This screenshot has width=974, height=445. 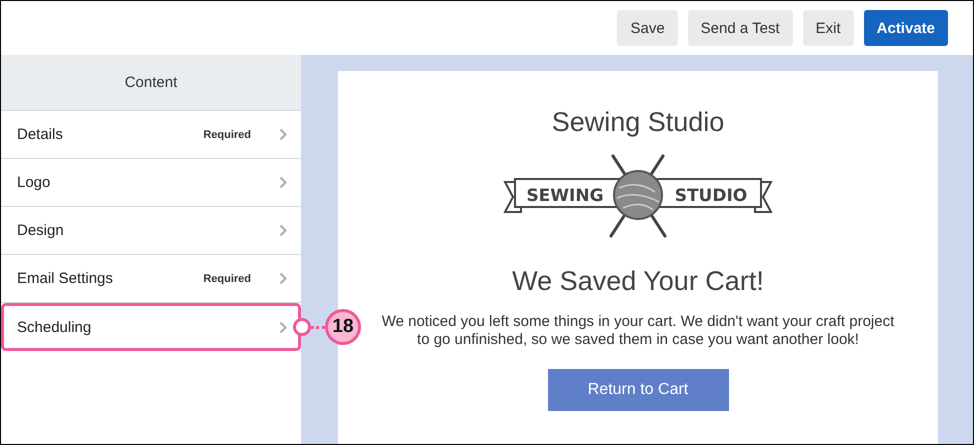 I want to click on logo-text: SEWING, so click(x=565, y=196).